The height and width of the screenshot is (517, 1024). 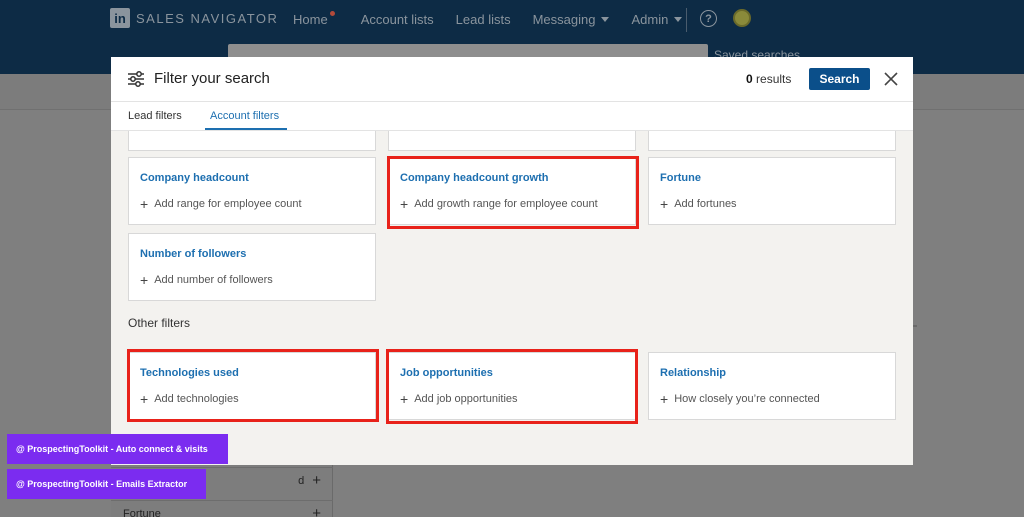 I want to click on add-filter-action: + How closely you’re connected, so click(x=740, y=399).